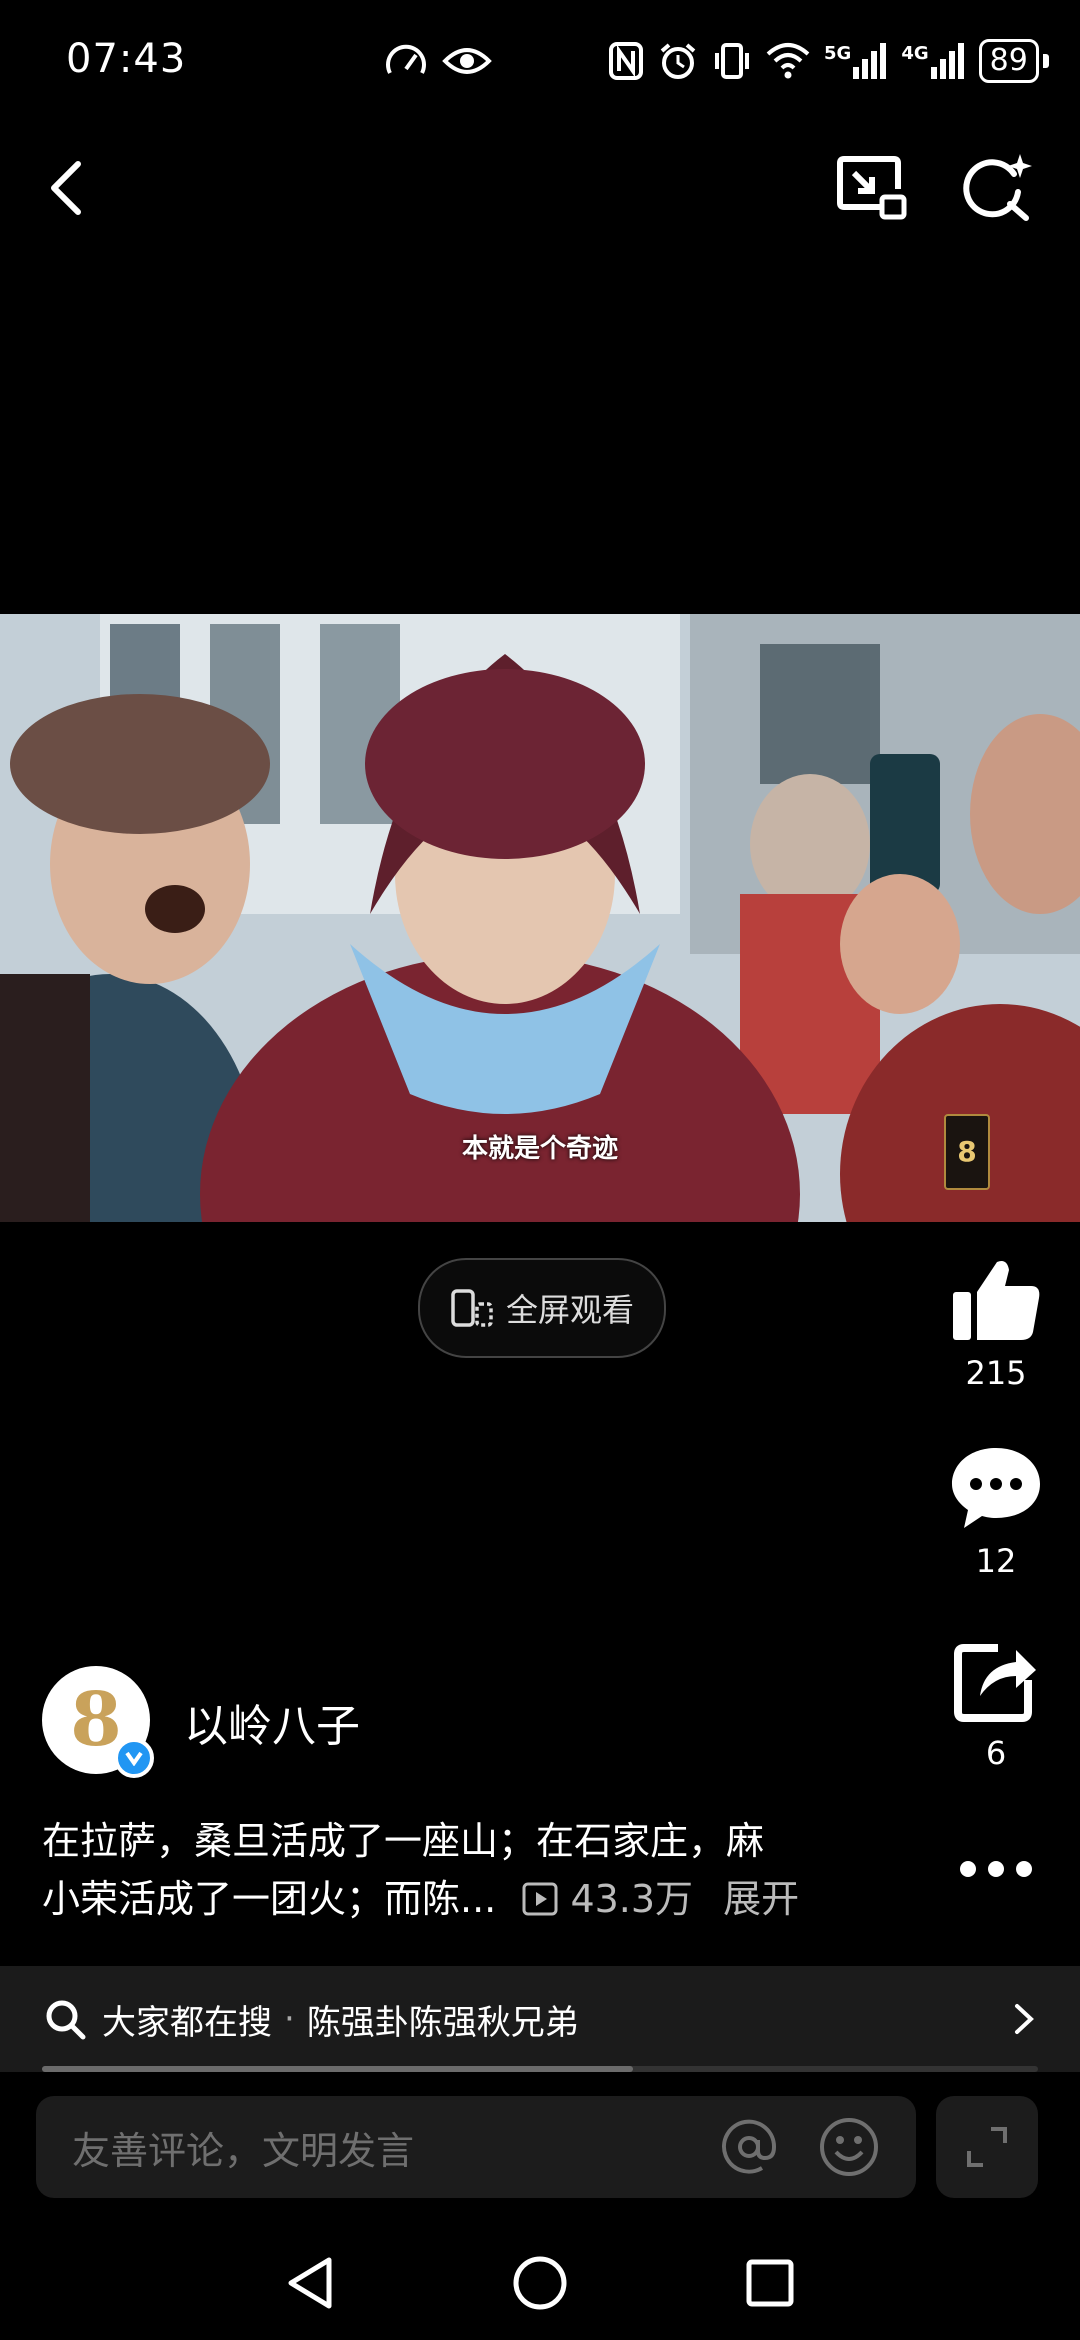  I want to click on rotate-screen-icon, so click(472, 1308).